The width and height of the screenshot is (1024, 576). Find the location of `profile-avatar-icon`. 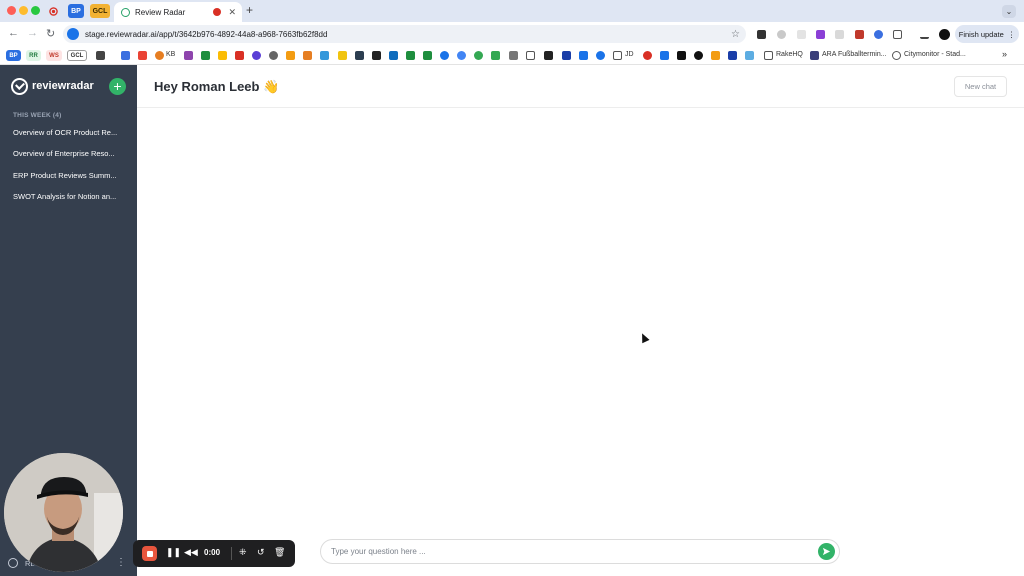

profile-avatar-icon is located at coordinates (944, 34).